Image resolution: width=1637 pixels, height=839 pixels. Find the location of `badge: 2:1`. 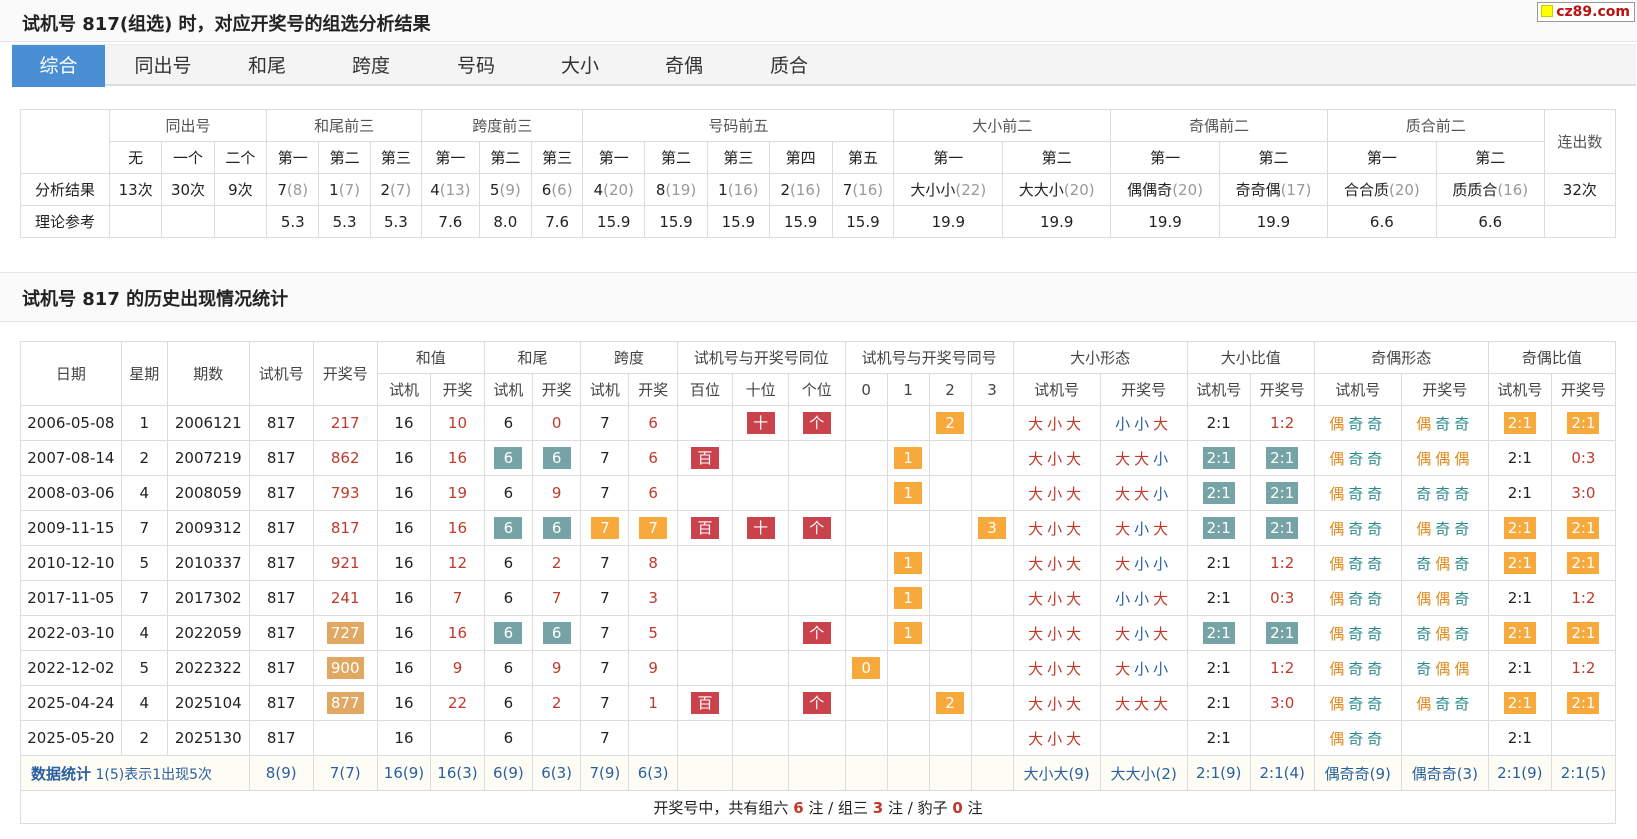

badge: 2:1 is located at coordinates (1519, 703).